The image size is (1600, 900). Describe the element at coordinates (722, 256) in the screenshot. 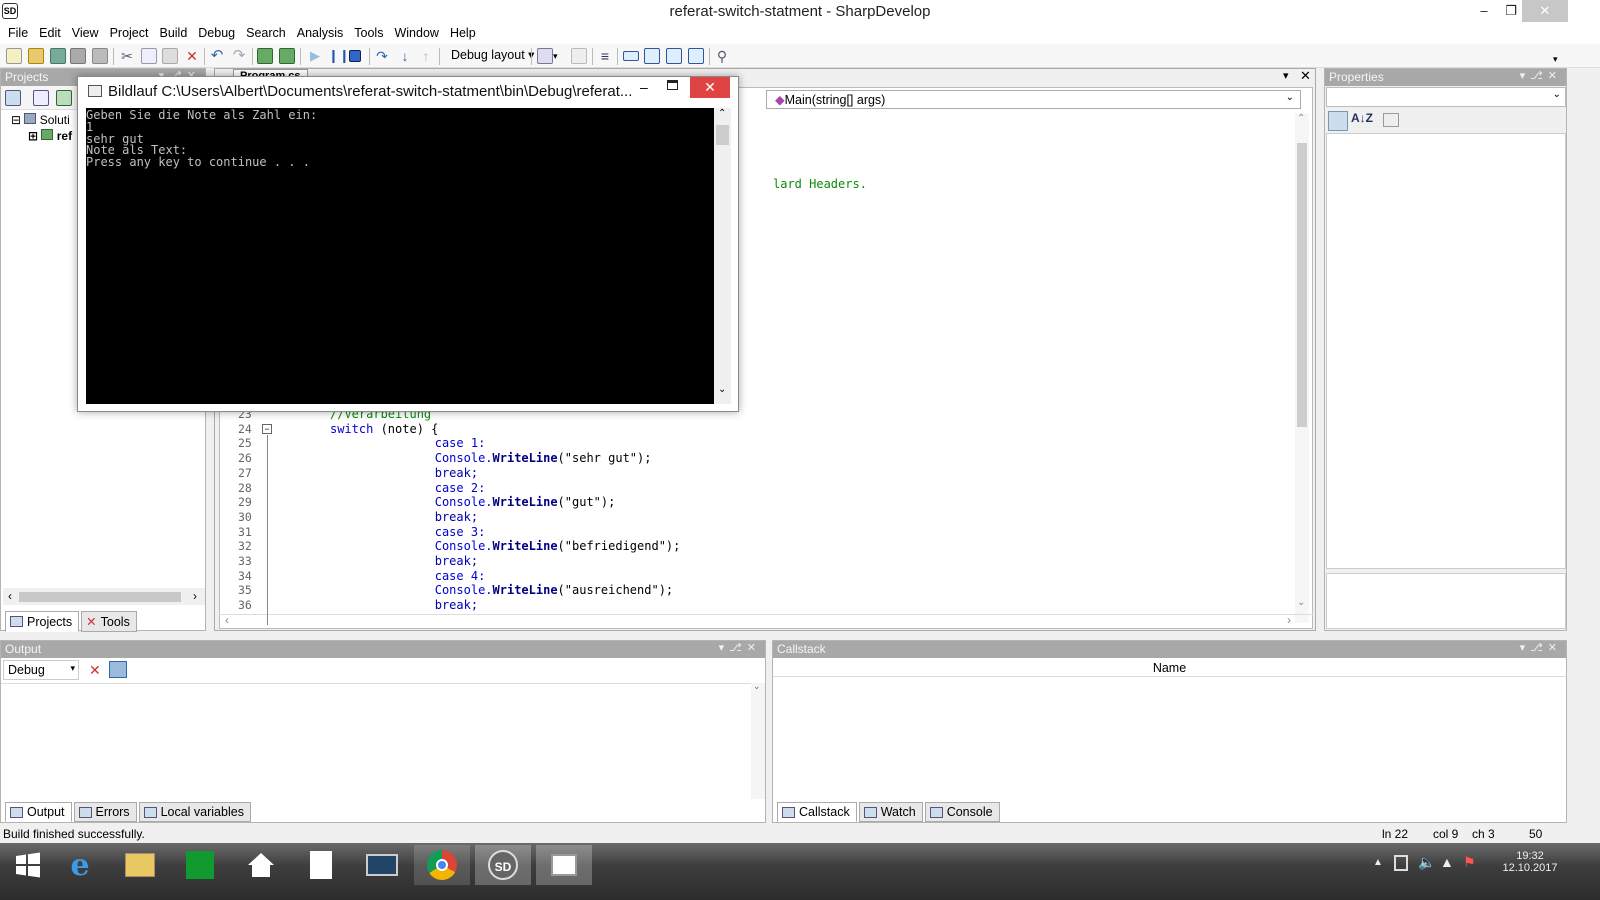

I see `console-vscrollbar: ⌃ ⌄` at that location.